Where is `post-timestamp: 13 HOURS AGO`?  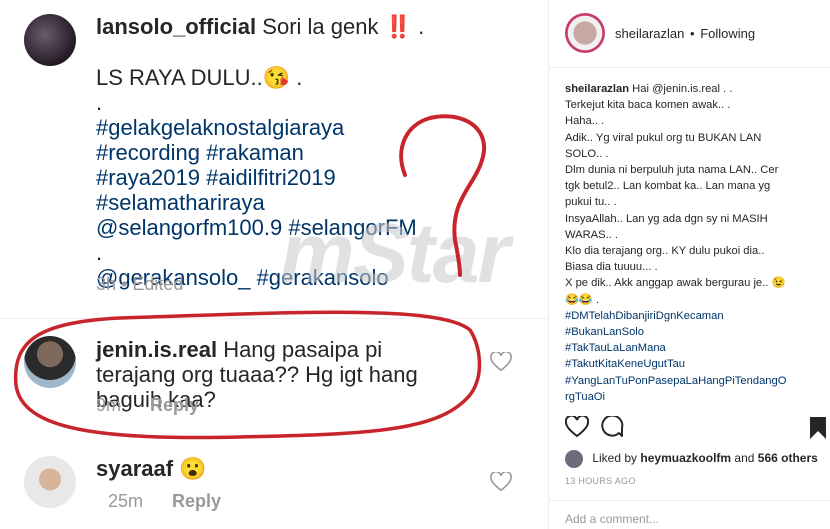 post-timestamp: 13 HOURS AGO is located at coordinates (600, 481).